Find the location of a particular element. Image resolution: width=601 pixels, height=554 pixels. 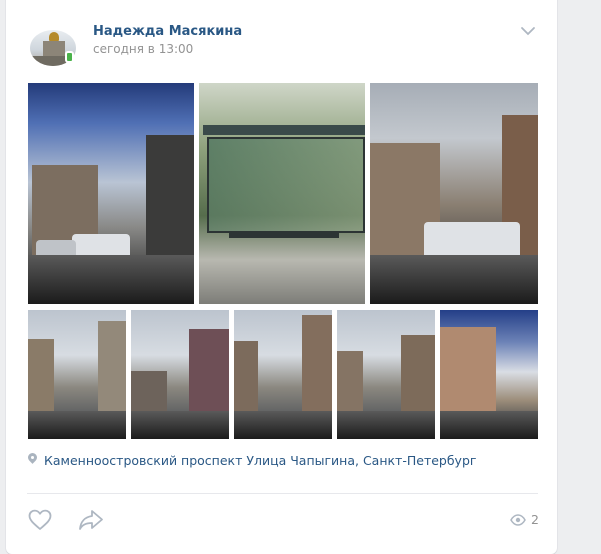

author-name: Надежда Масякина is located at coordinates (167, 31).